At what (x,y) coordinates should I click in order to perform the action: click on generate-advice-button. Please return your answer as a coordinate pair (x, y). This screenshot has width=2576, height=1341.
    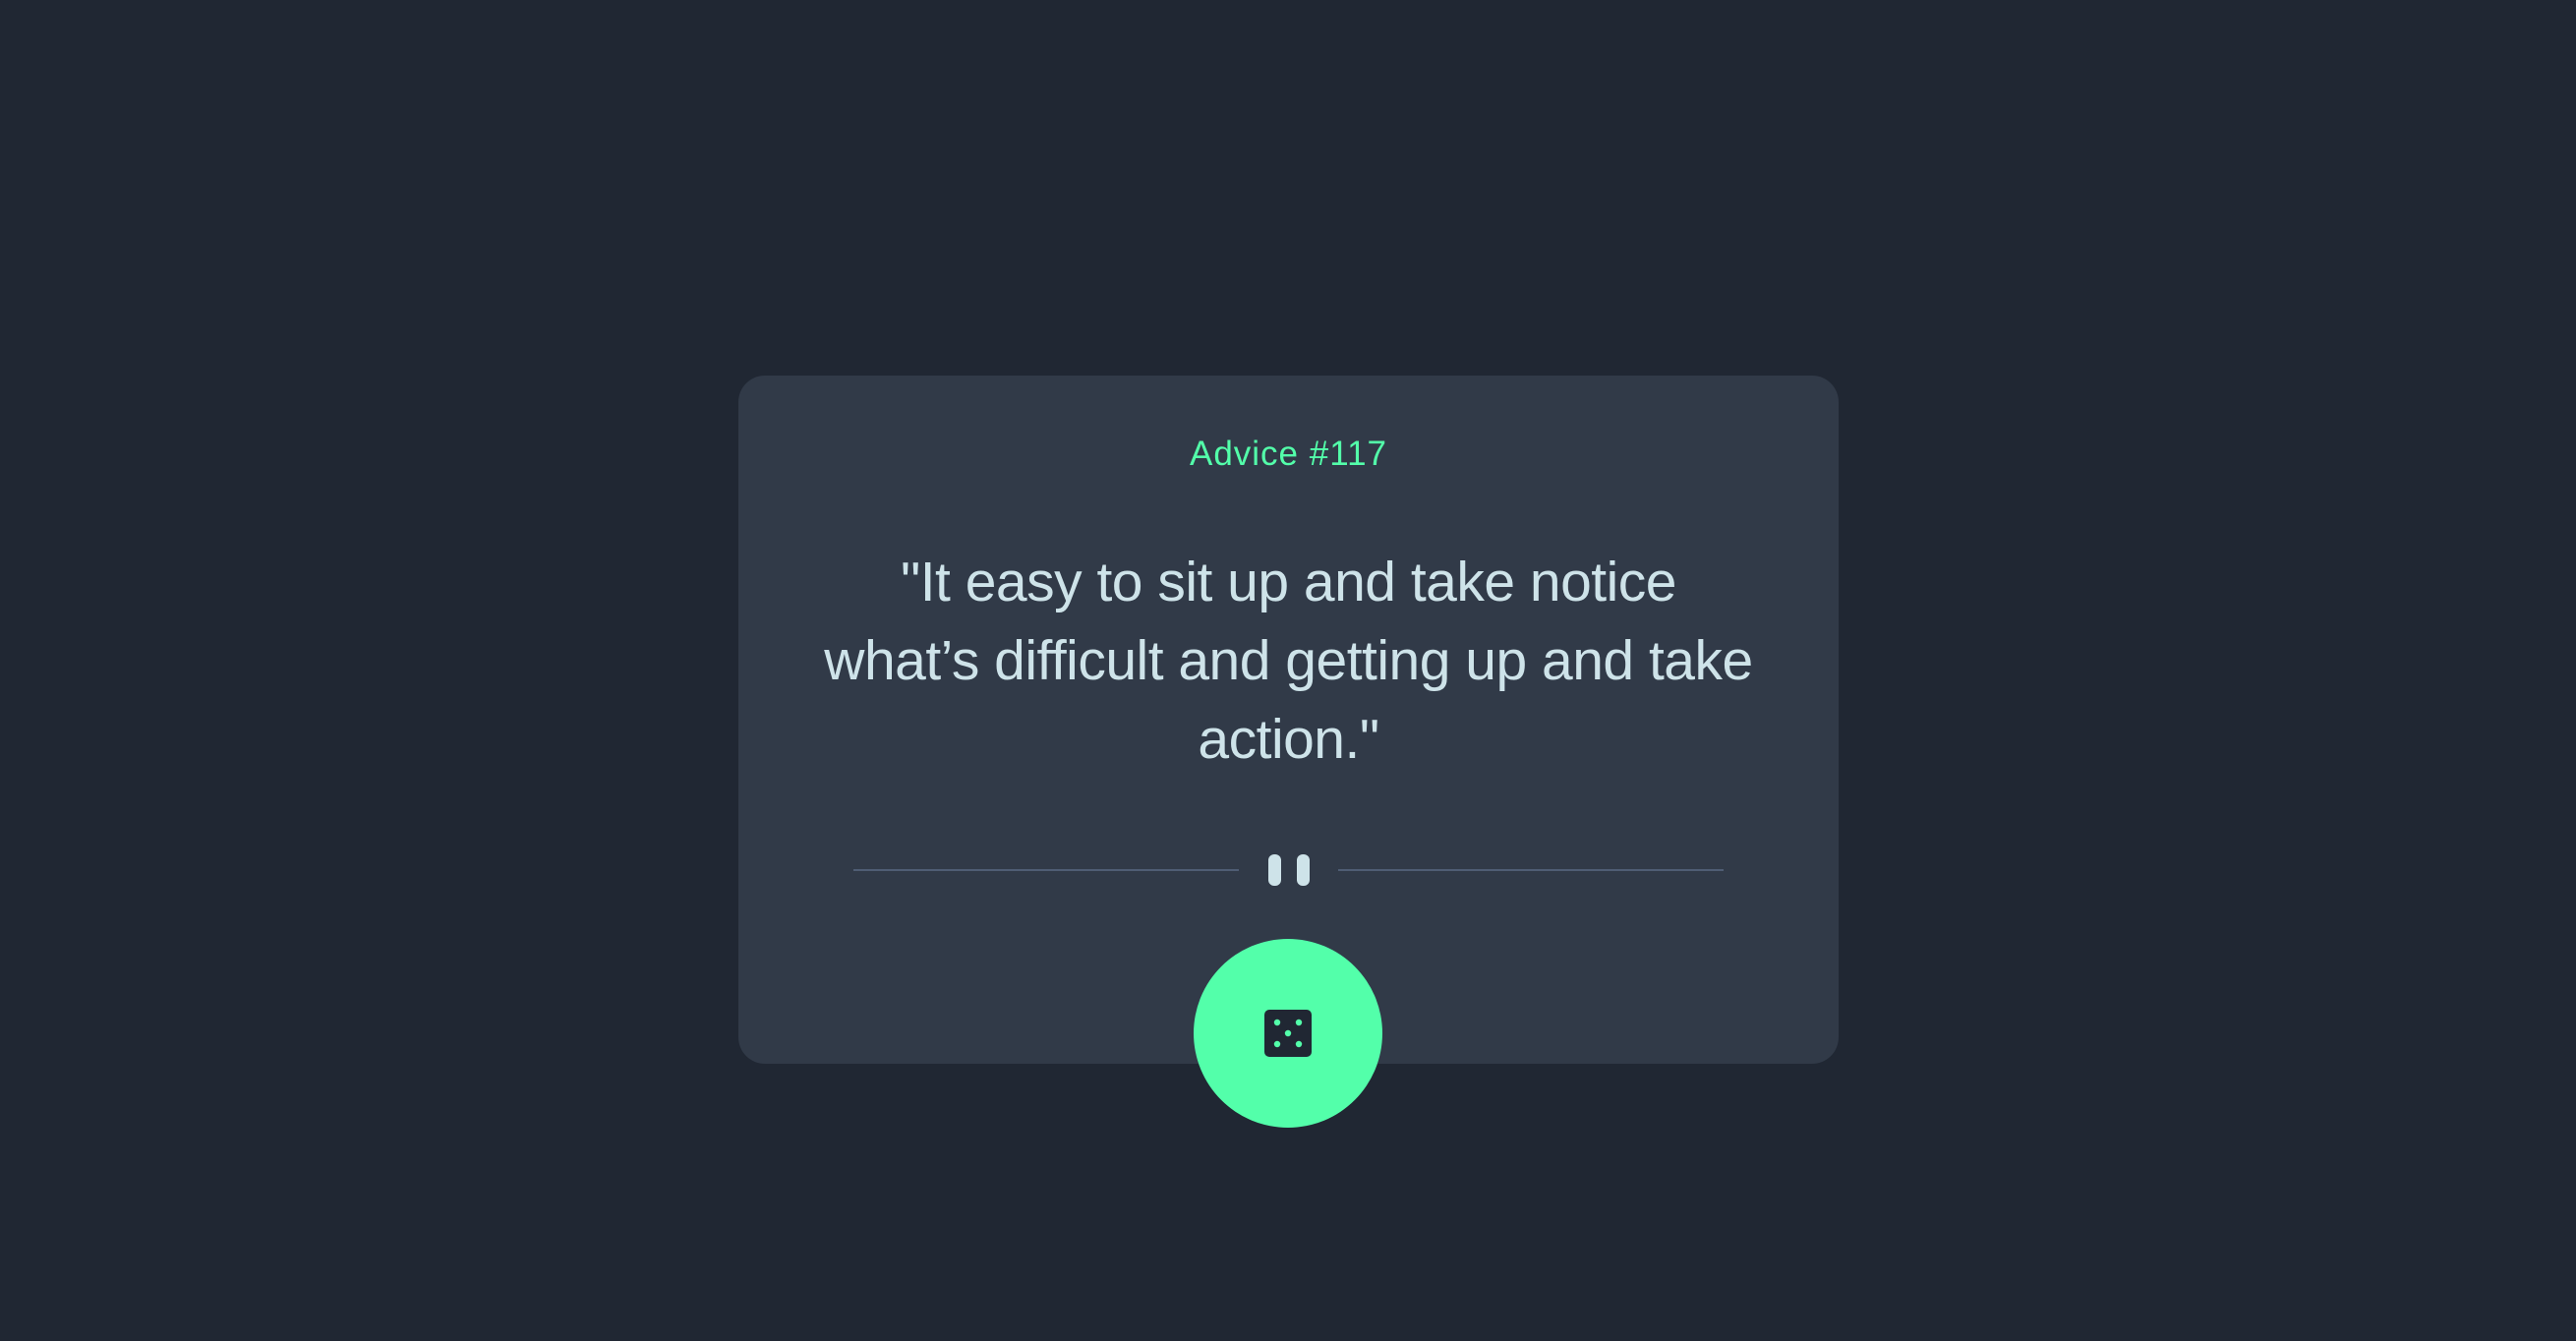
    Looking at the image, I should click on (1288, 1033).